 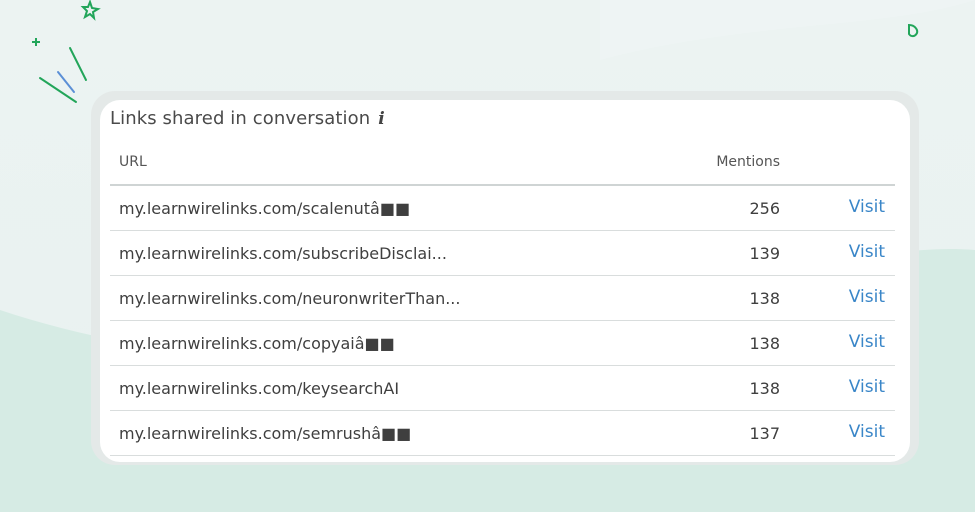 I want to click on row-url: my.learnwirelinks.com/semrushâ■■, so click(x=265, y=433).